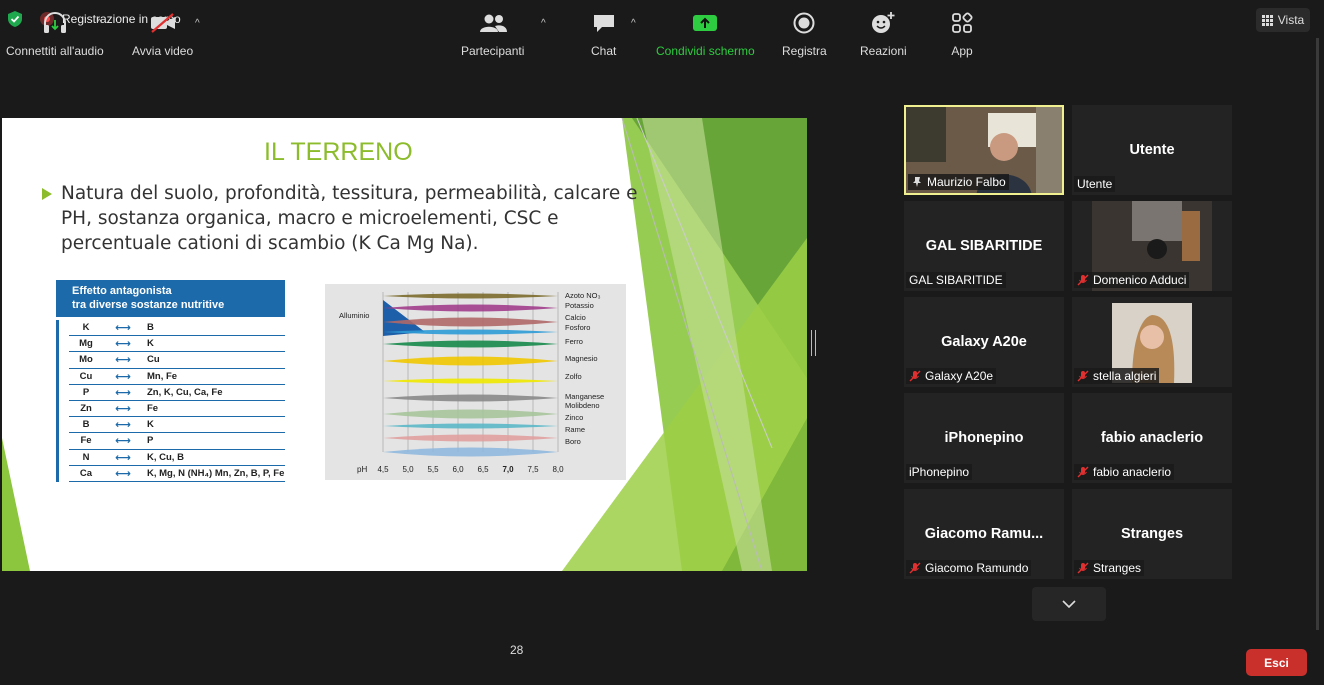  What do you see at coordinates (577, 327) in the screenshot?
I see `nutrient-label: Fosforo` at bounding box center [577, 327].